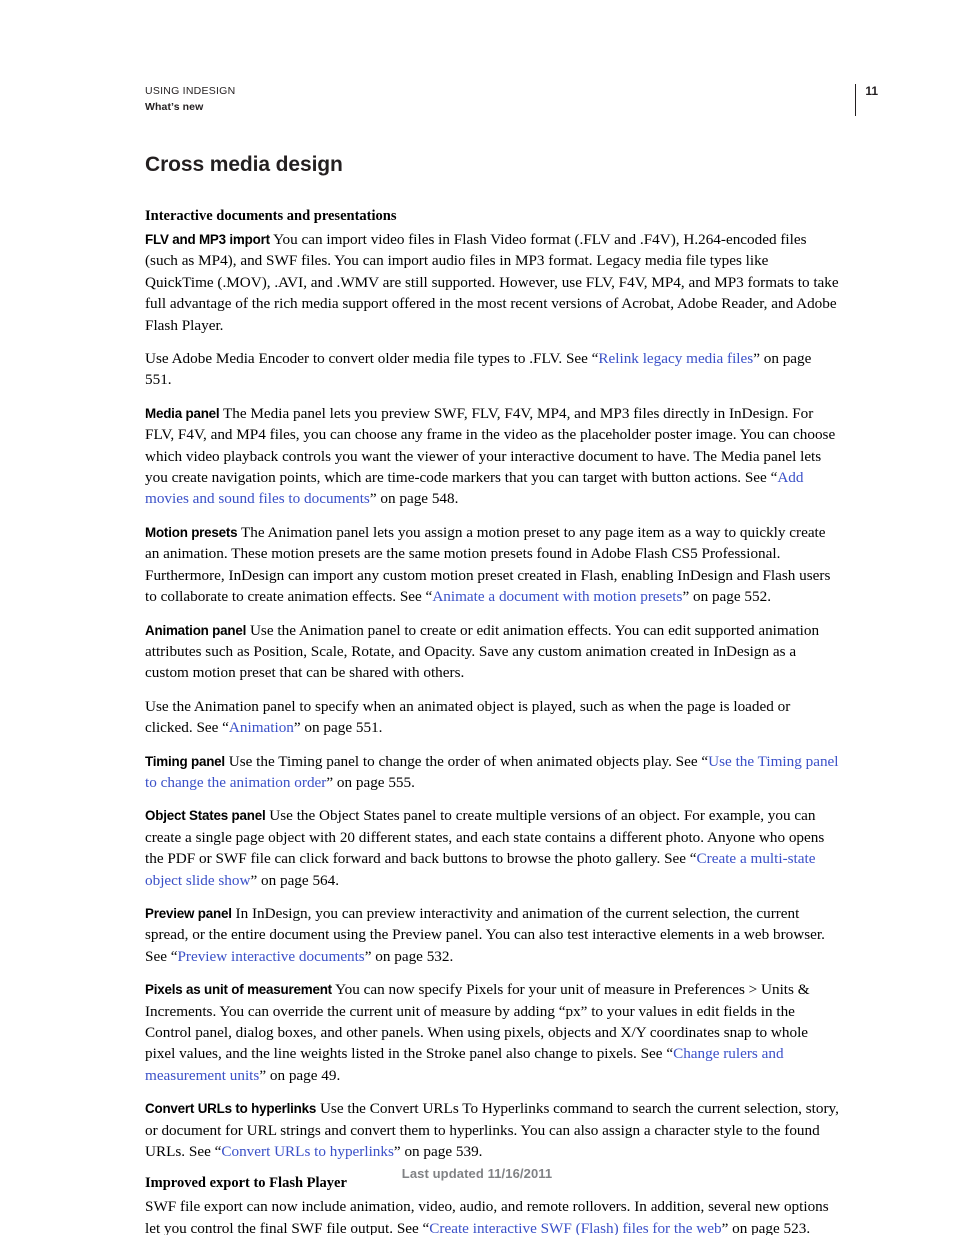  I want to click on page-title: Cross media design, so click(244, 164).